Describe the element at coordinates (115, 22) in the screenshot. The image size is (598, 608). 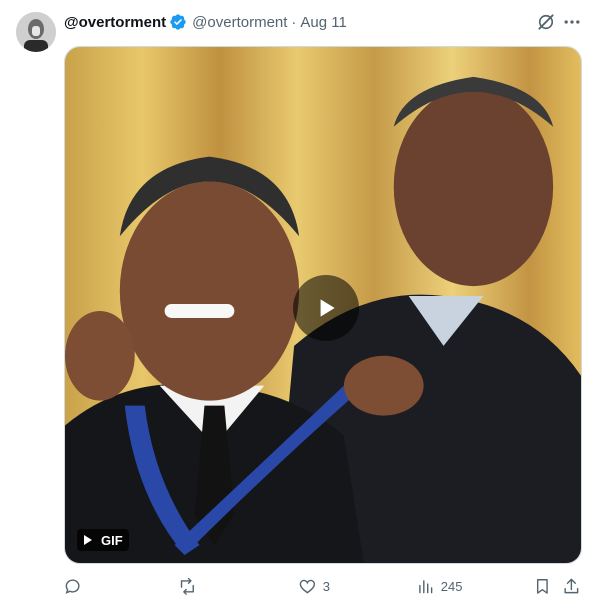
I see `display-name: @overtorment` at that location.